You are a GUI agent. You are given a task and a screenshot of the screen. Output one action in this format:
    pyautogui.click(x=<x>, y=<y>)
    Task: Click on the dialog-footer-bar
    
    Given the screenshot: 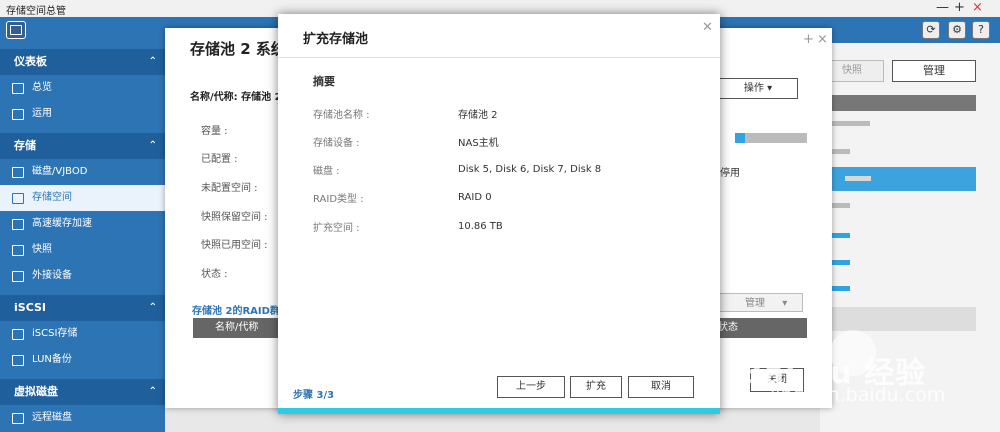 What is the action you would take?
    pyautogui.click(x=499, y=411)
    